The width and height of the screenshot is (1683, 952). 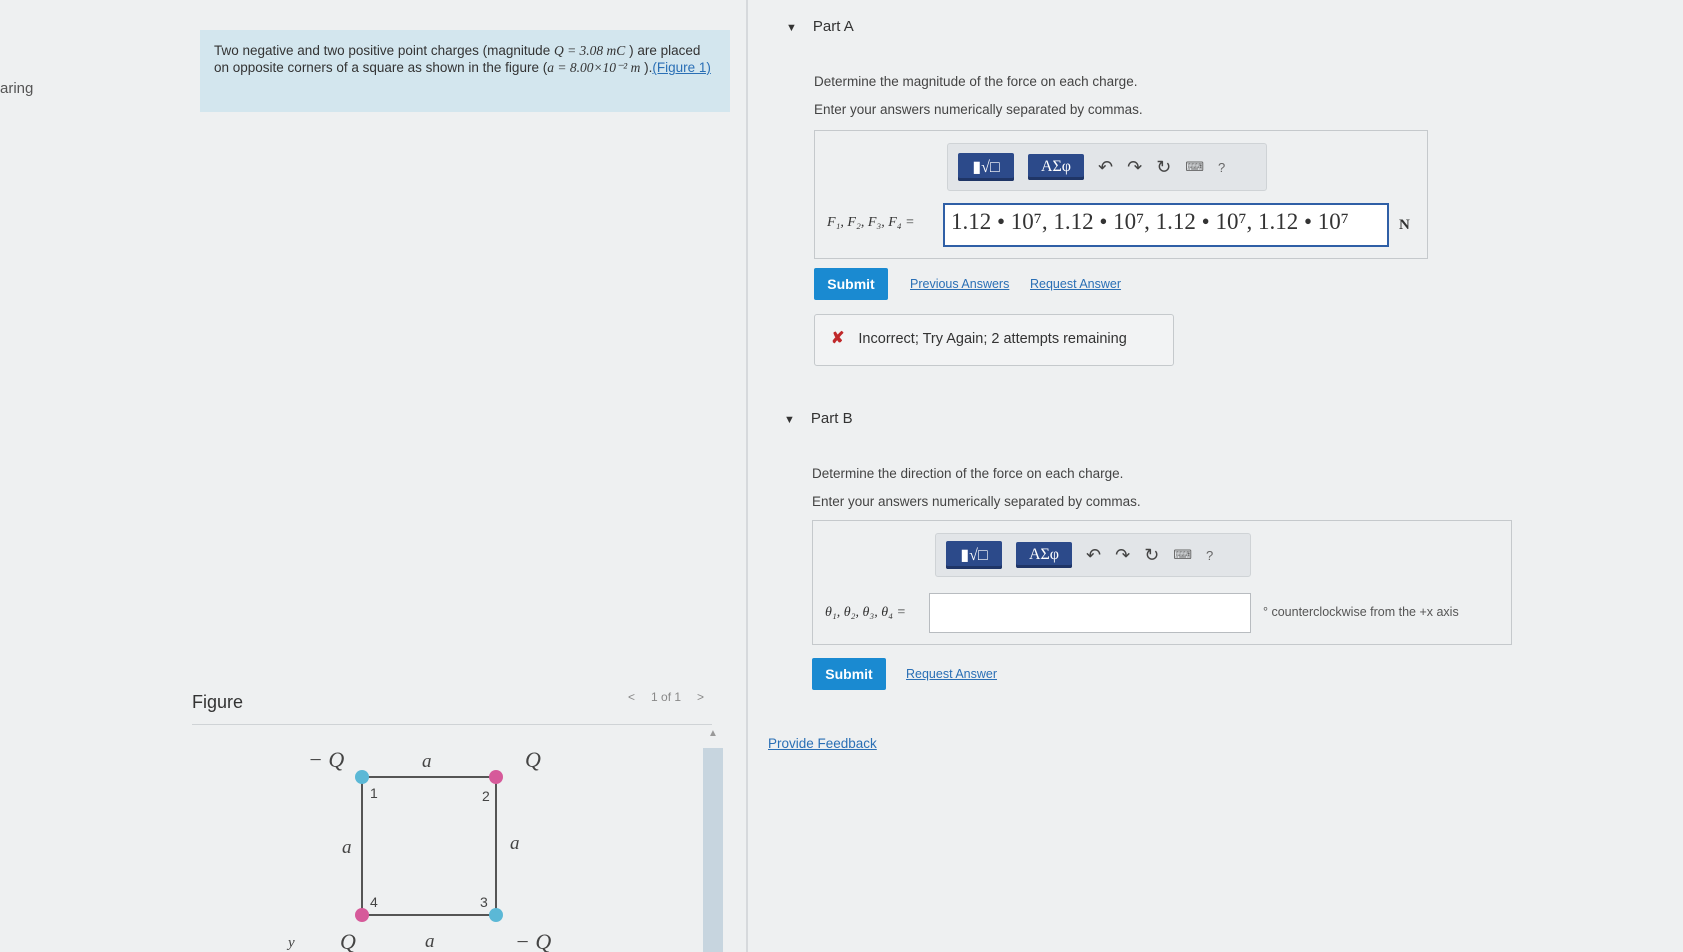 What do you see at coordinates (713, 850) in the screenshot?
I see `figure-scrollbar` at bounding box center [713, 850].